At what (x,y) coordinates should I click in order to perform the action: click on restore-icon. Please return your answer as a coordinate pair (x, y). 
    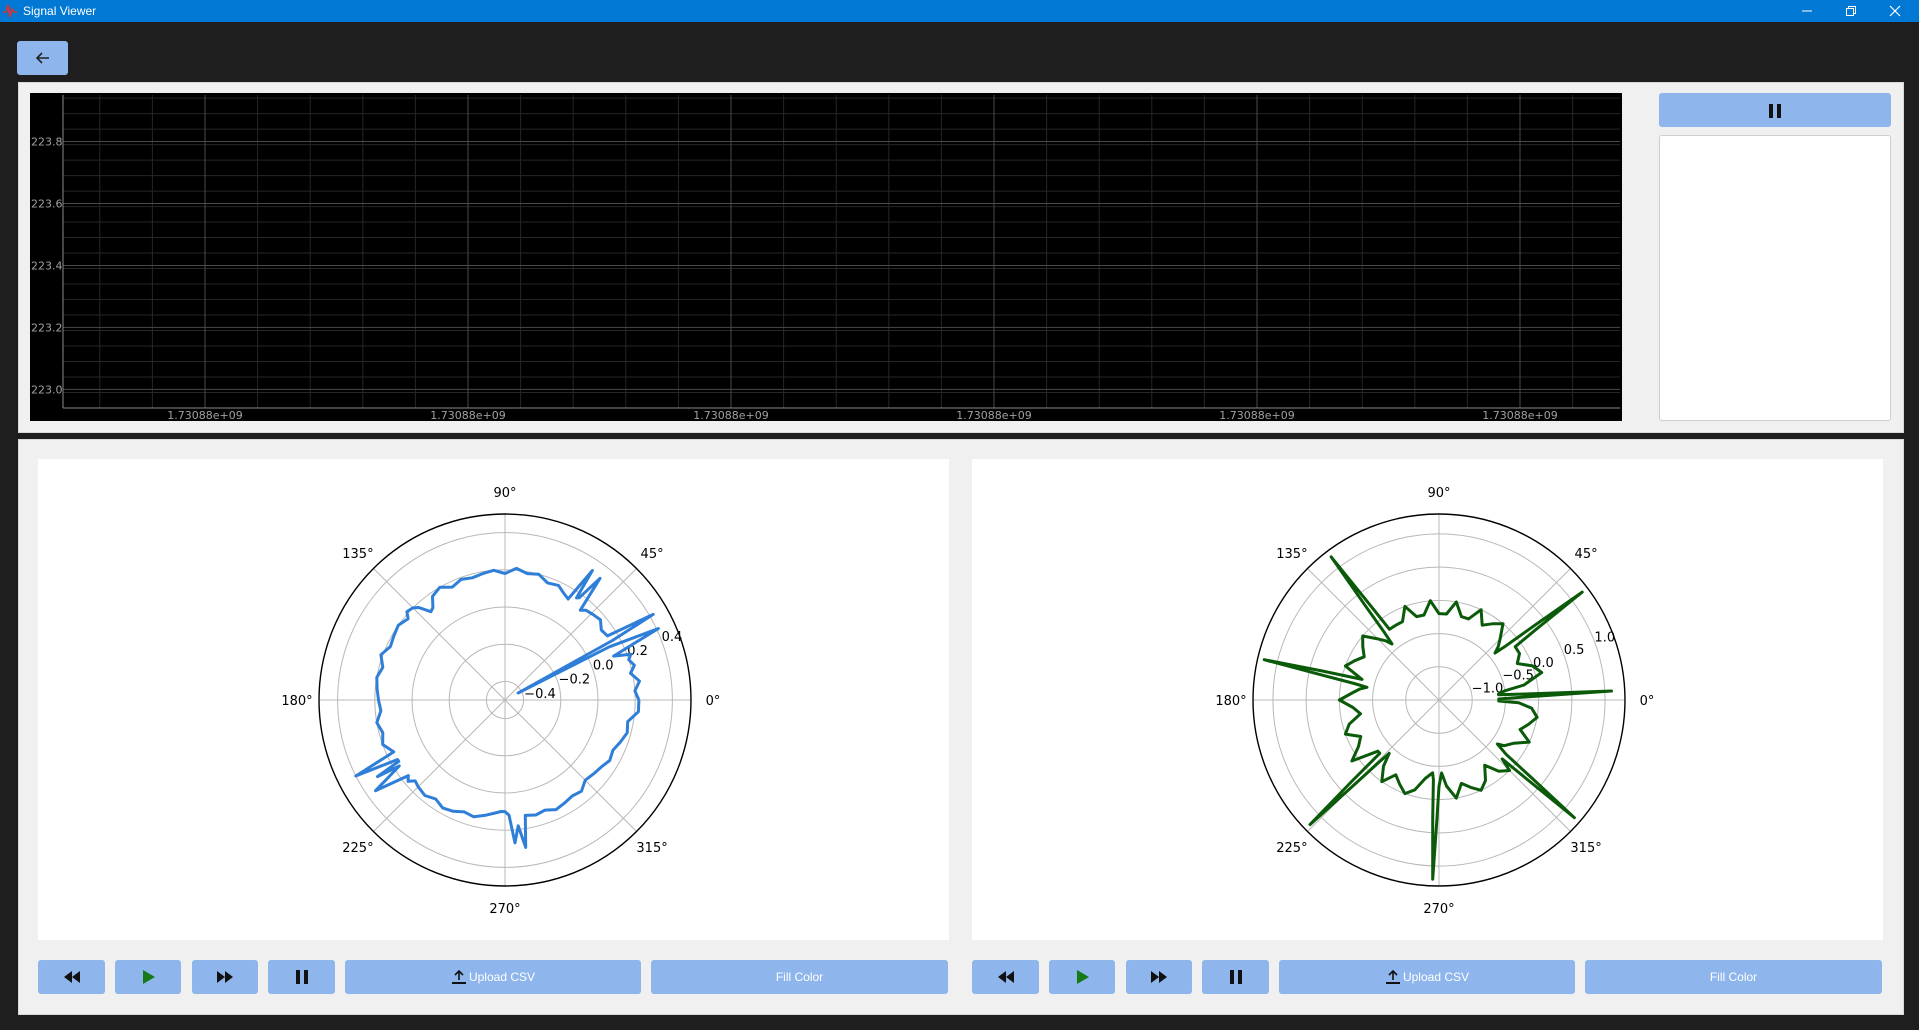
    Looking at the image, I should click on (1851, 11).